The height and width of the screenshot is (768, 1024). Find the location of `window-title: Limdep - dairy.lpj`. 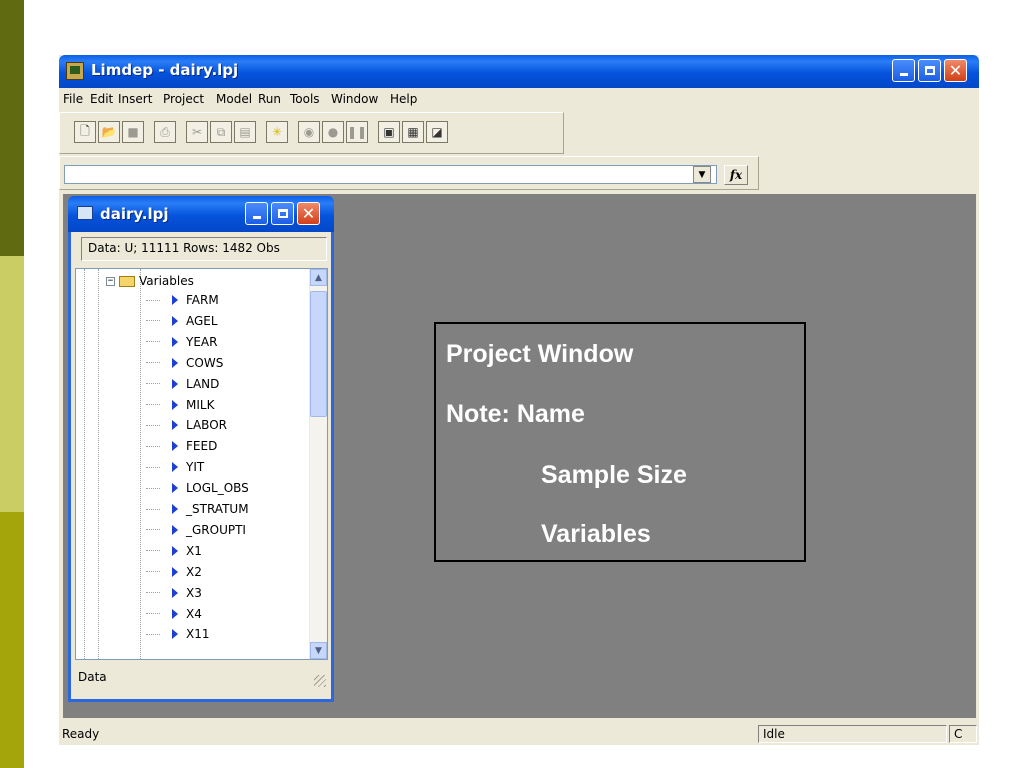

window-title: Limdep - dairy.lpj is located at coordinates (165, 70).